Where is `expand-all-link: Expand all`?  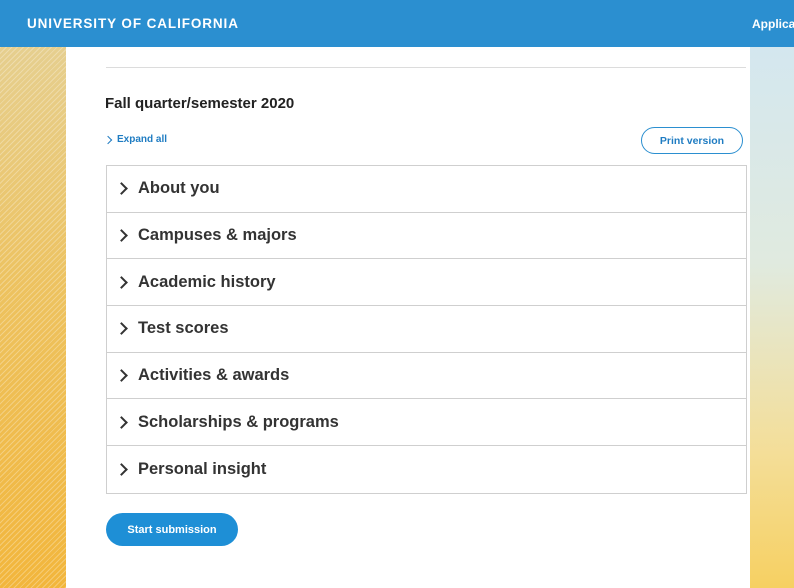
expand-all-link: Expand all is located at coordinates (135, 139).